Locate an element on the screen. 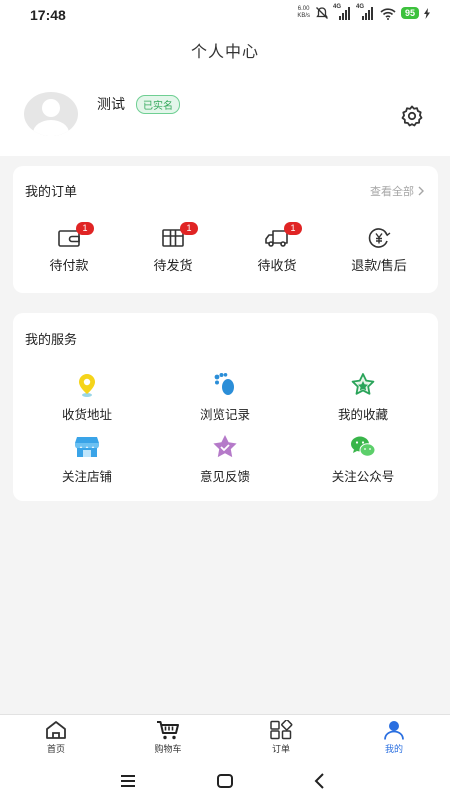  back-icon is located at coordinates (320, 781).